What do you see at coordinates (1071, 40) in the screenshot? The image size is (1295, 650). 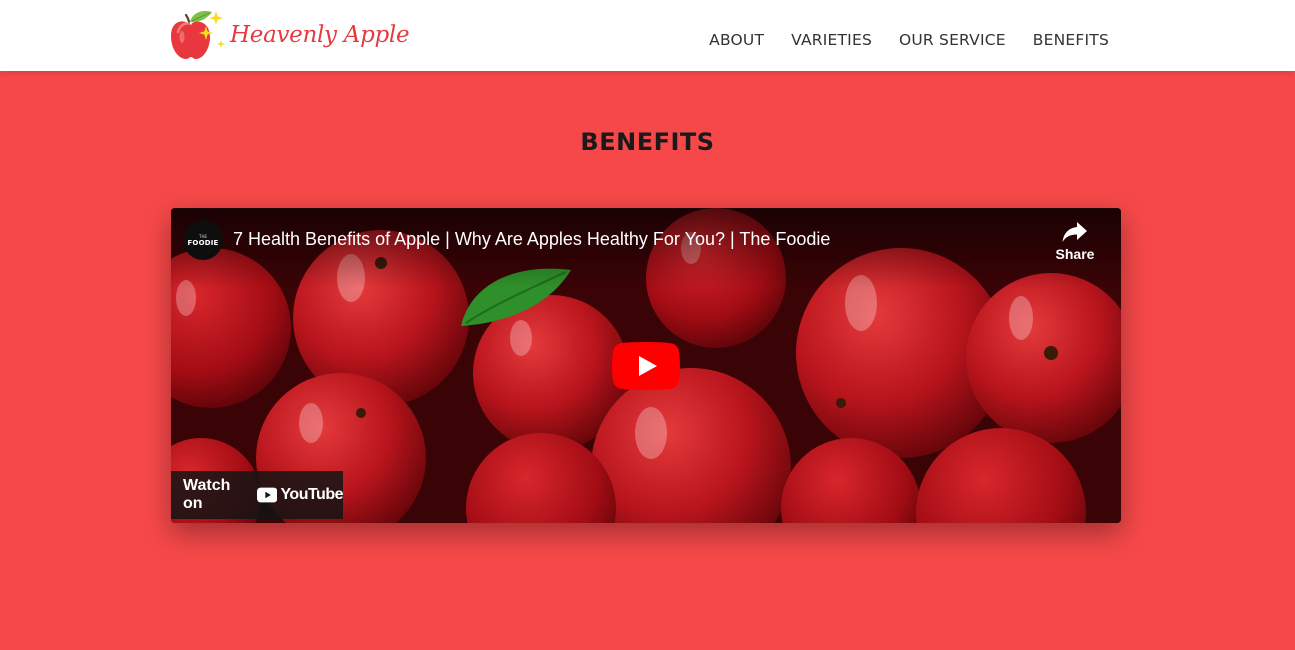 I see `nav-item-benefits: BENEFITS` at bounding box center [1071, 40].